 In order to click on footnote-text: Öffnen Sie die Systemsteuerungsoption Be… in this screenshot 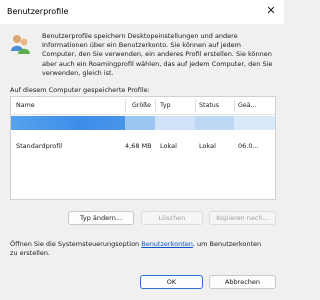, I will do `click(140, 249)`.